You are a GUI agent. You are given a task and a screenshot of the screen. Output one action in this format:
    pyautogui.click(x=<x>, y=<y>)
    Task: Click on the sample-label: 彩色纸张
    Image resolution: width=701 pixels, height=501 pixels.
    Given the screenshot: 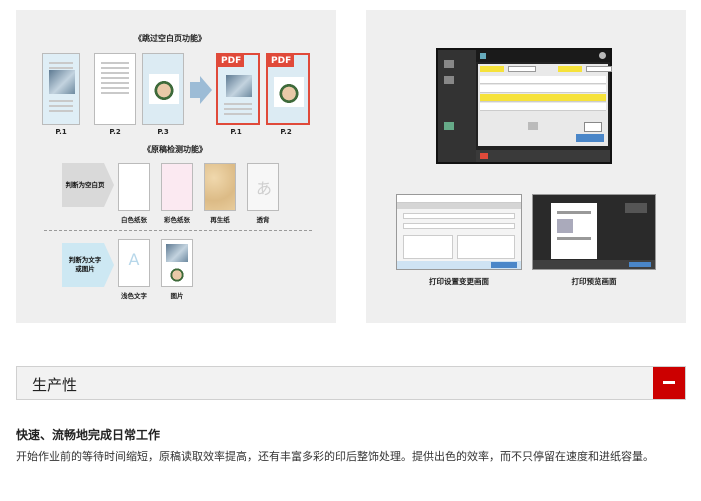 What is the action you would take?
    pyautogui.click(x=177, y=220)
    